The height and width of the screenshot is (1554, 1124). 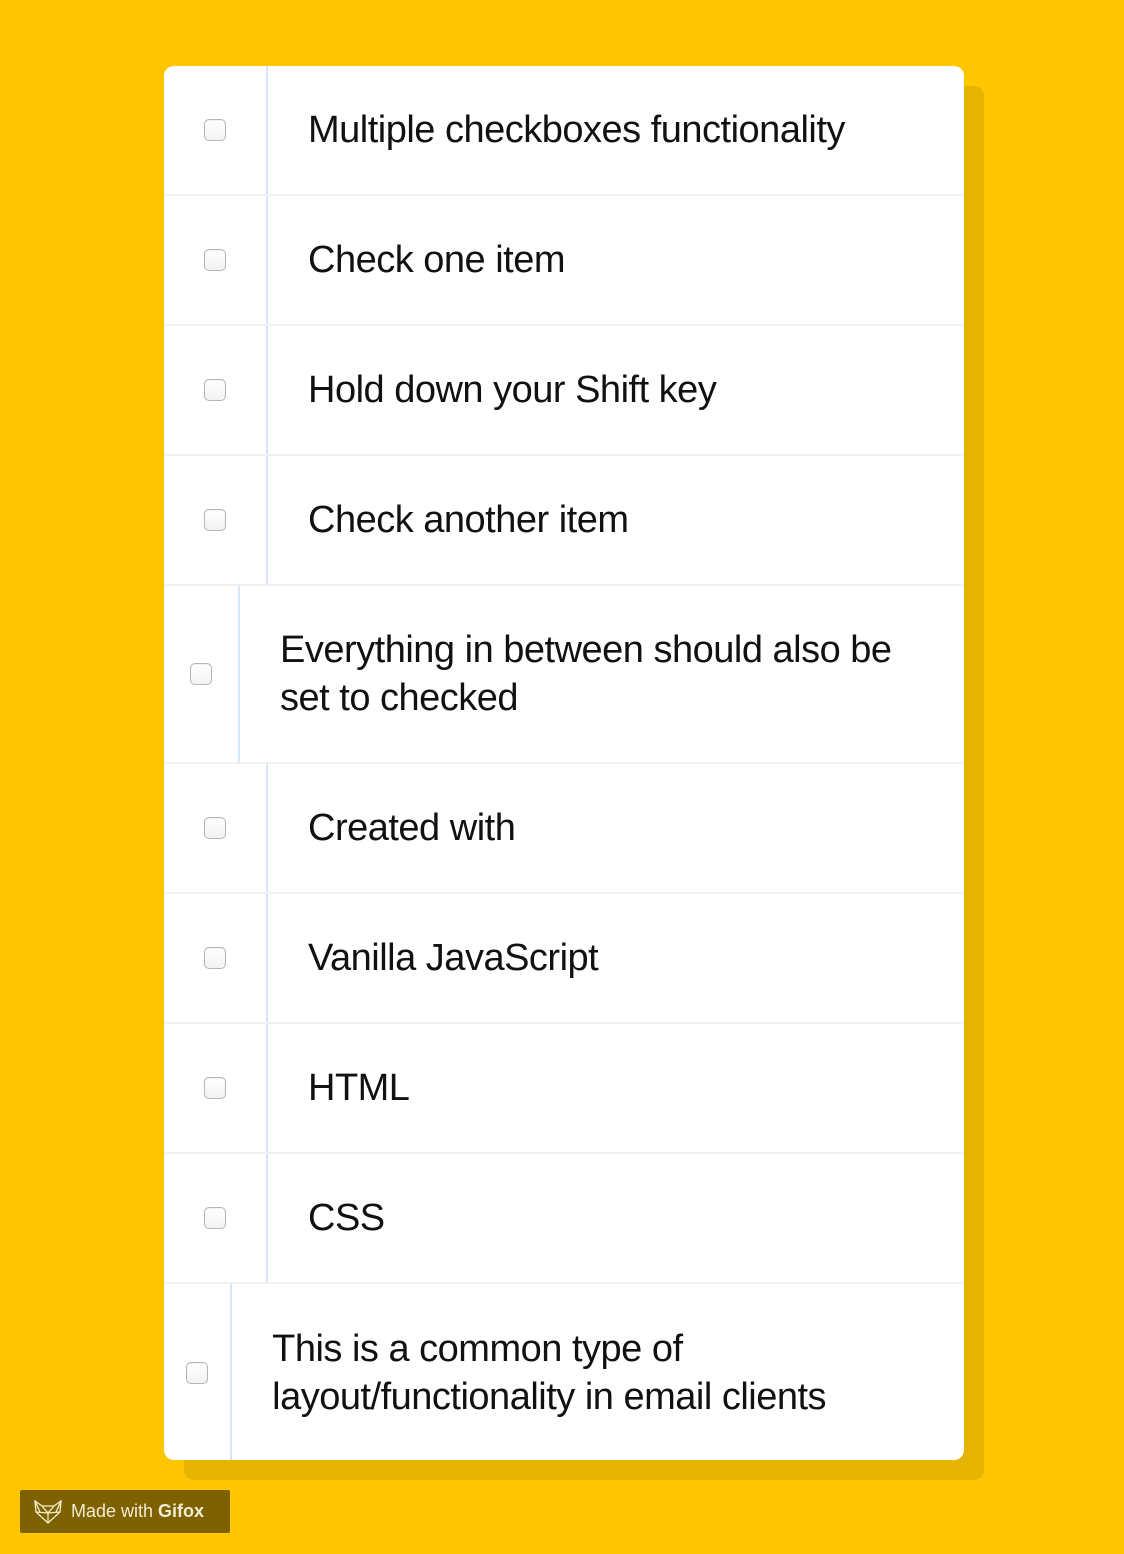 I want to click on list-item: Check one item, so click(x=564, y=261).